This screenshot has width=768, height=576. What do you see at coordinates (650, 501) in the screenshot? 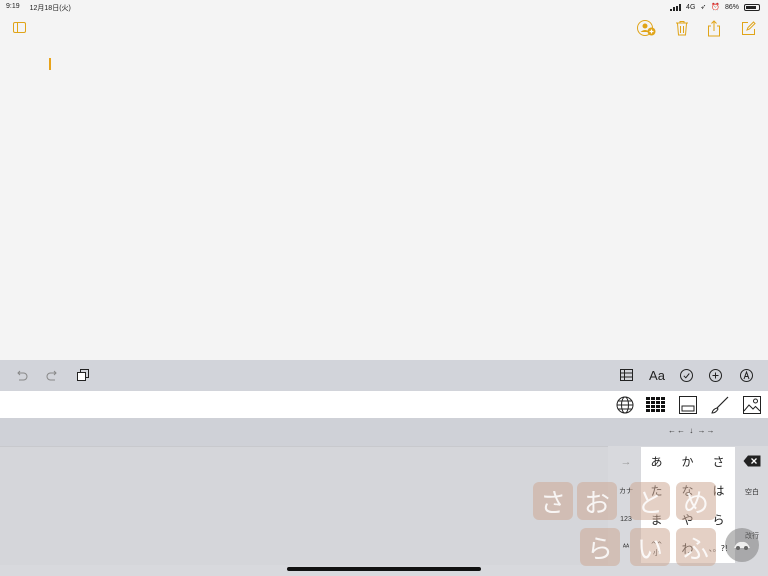
I see `watermark-tile: と` at bounding box center [650, 501].